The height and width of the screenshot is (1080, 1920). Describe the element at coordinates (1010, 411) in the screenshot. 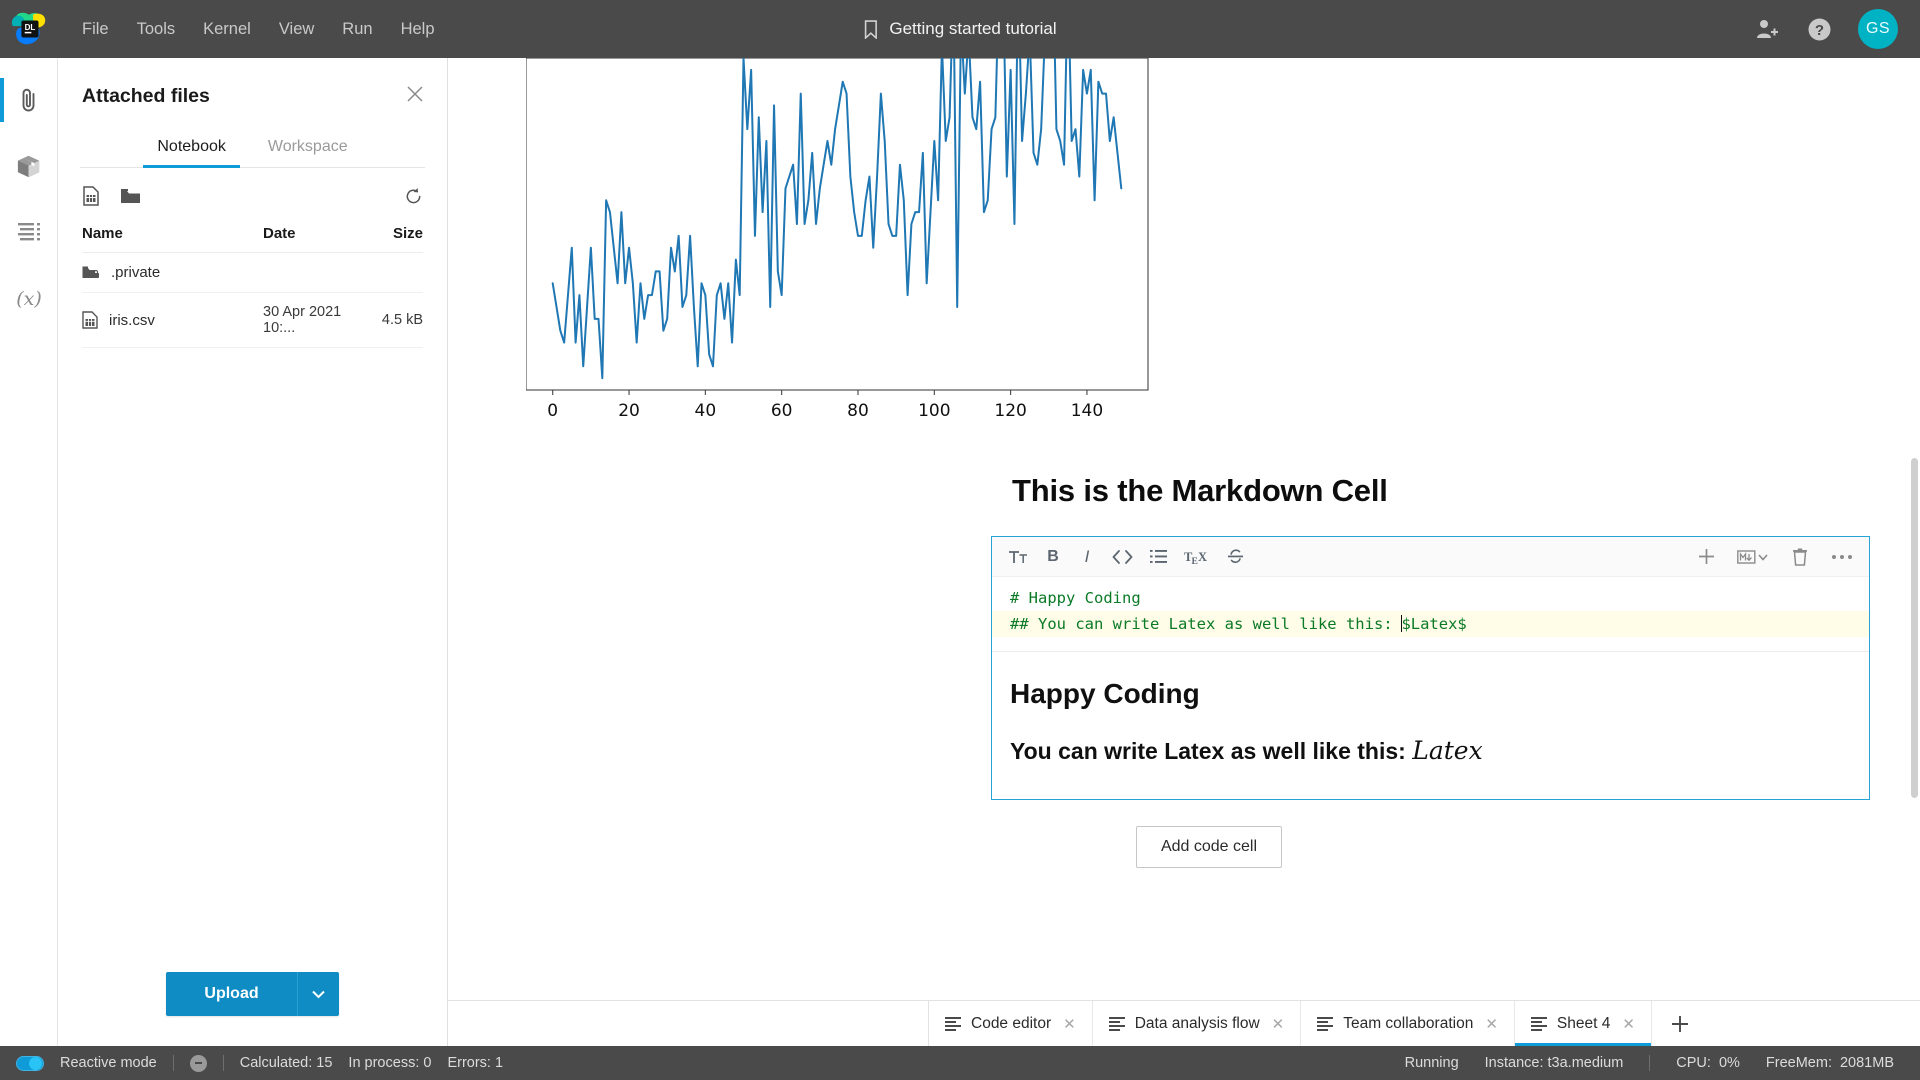

I see `svg-text: 120` at that location.